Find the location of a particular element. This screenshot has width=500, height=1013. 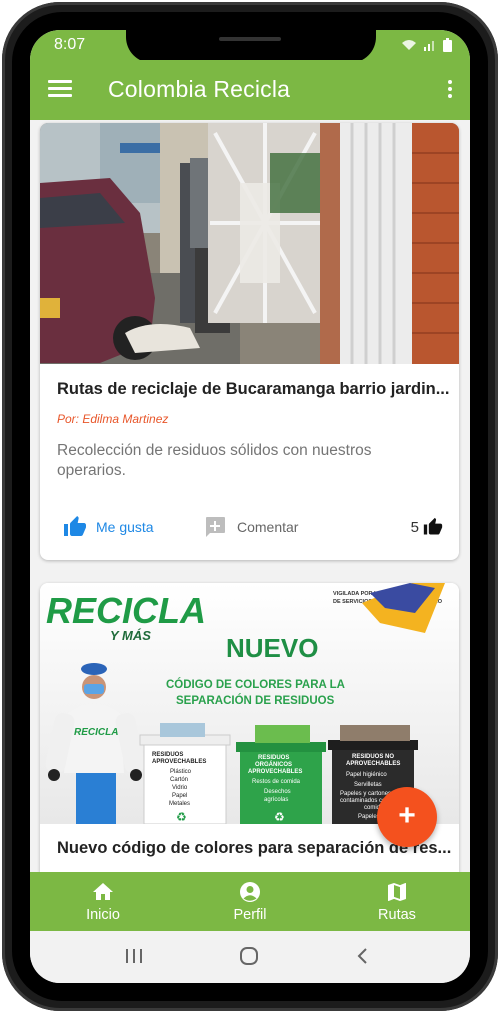

comment-button: Comentar is located at coordinates (250, 527).